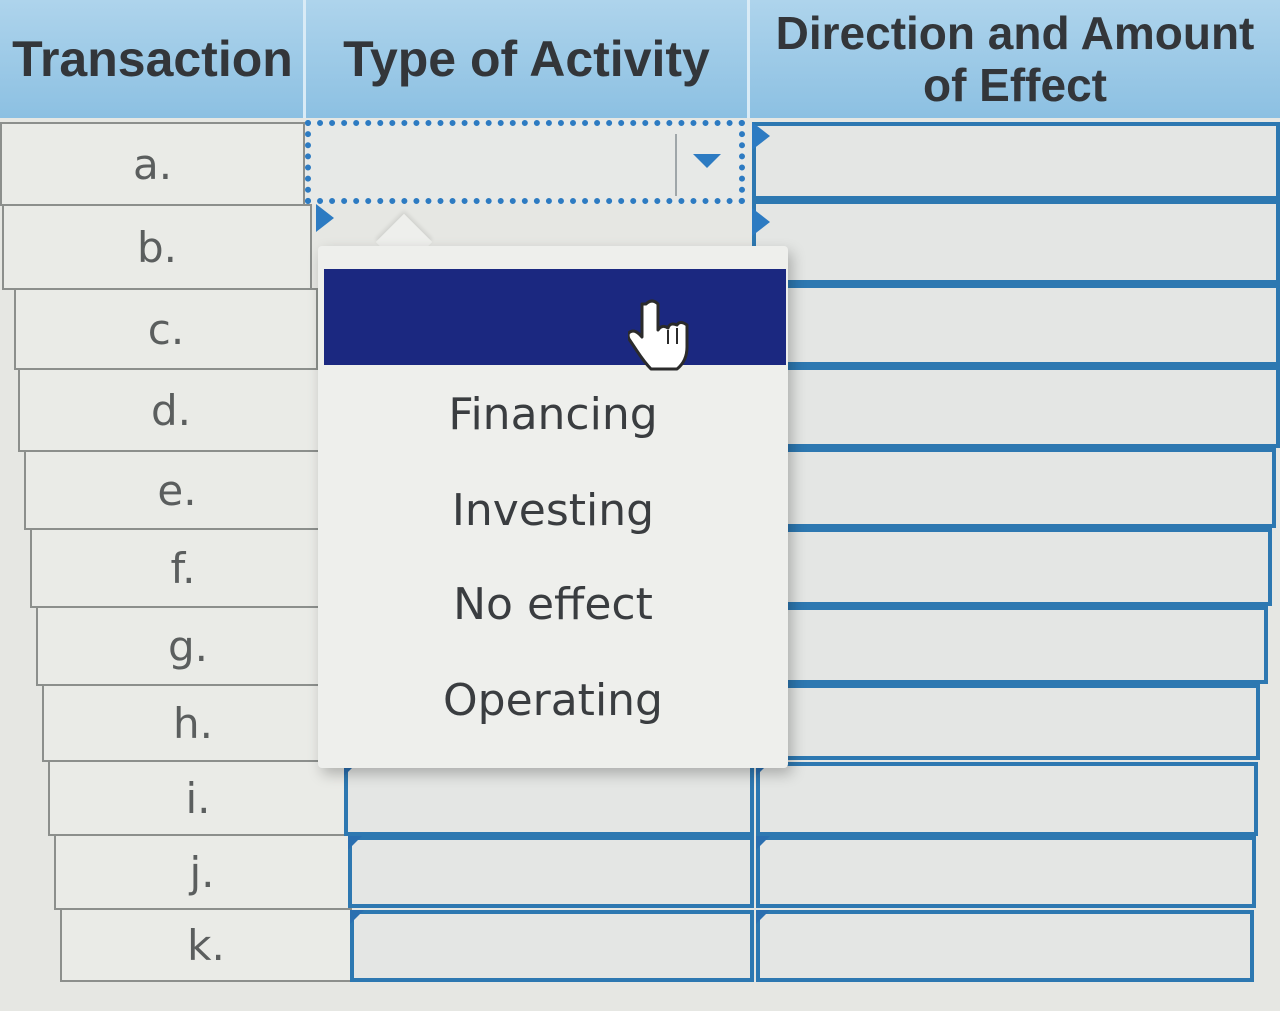 This screenshot has height=1011, width=1280. Describe the element at coordinates (152, 164) in the screenshot. I see `transaction-label-a: a.` at that location.